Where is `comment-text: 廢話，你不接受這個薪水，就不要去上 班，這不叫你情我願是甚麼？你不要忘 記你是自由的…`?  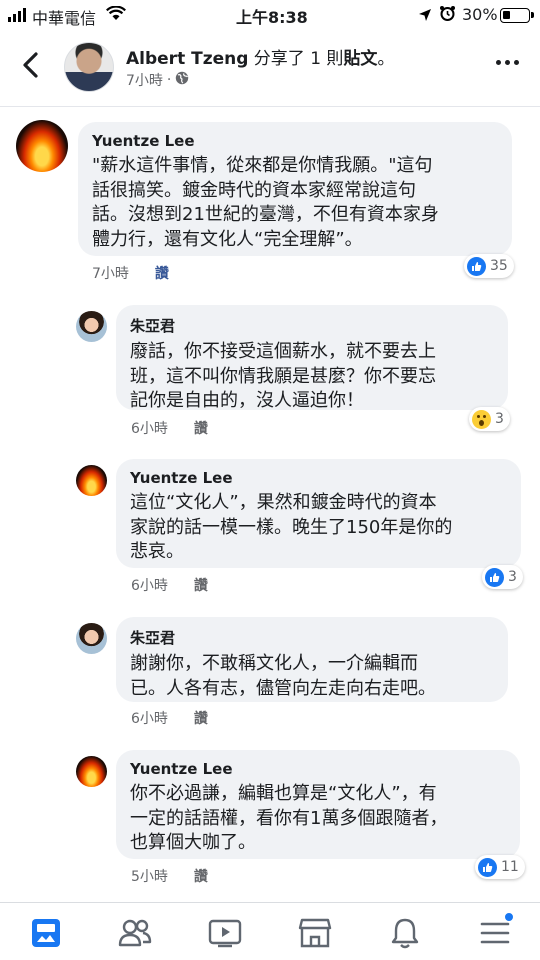
comment-text: 廢話，你不接受這個薪水，就不要去上 班，這不叫你情我願是甚麼？你不要忘 記你是自由的… is located at coordinates (283, 376).